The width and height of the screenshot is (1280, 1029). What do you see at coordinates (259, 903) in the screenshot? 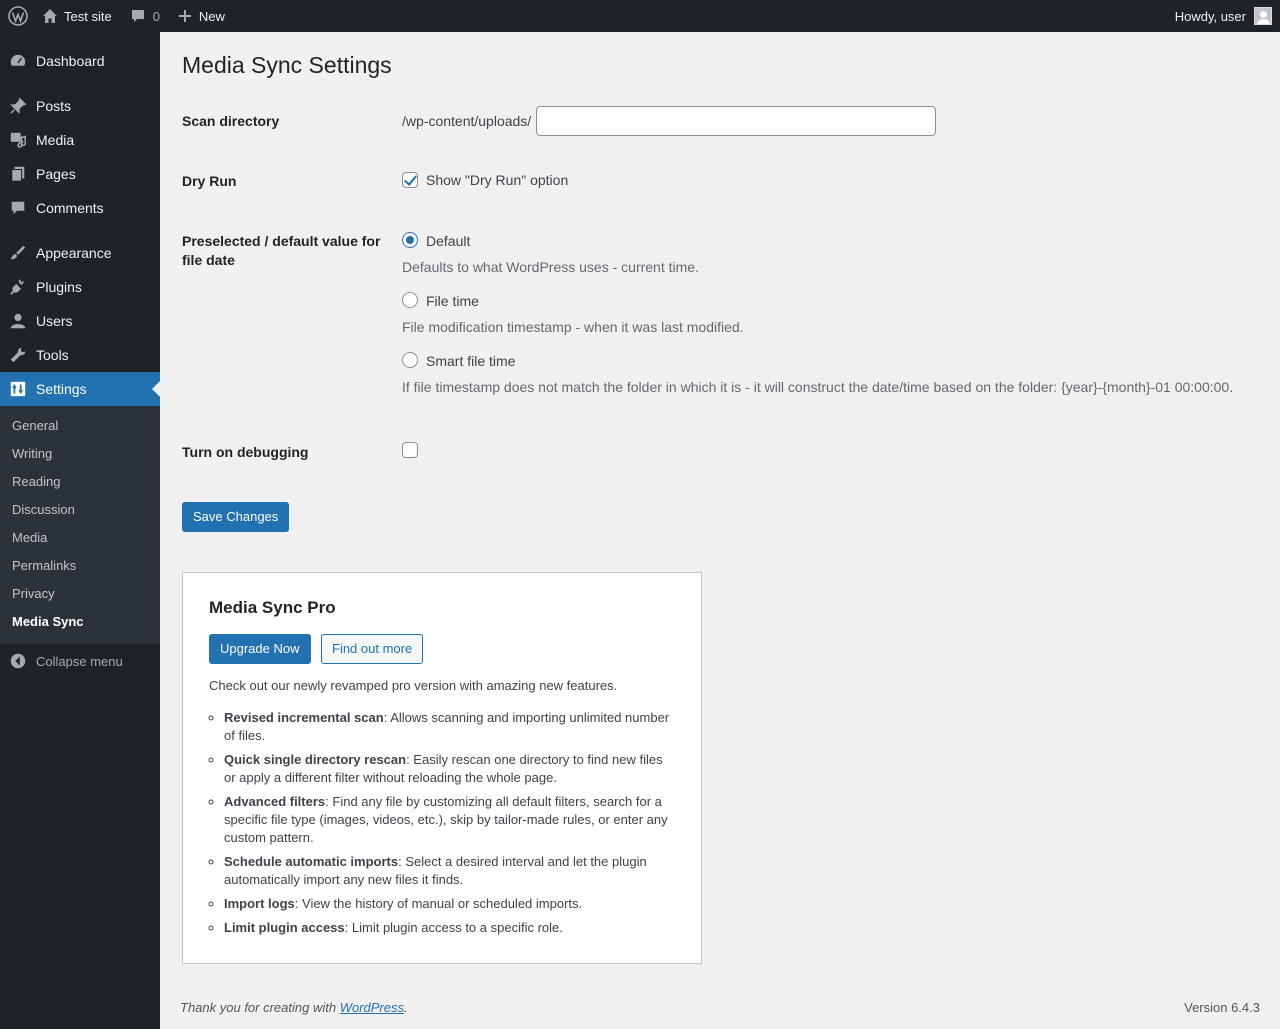
I see `feature-title: Import logs` at bounding box center [259, 903].